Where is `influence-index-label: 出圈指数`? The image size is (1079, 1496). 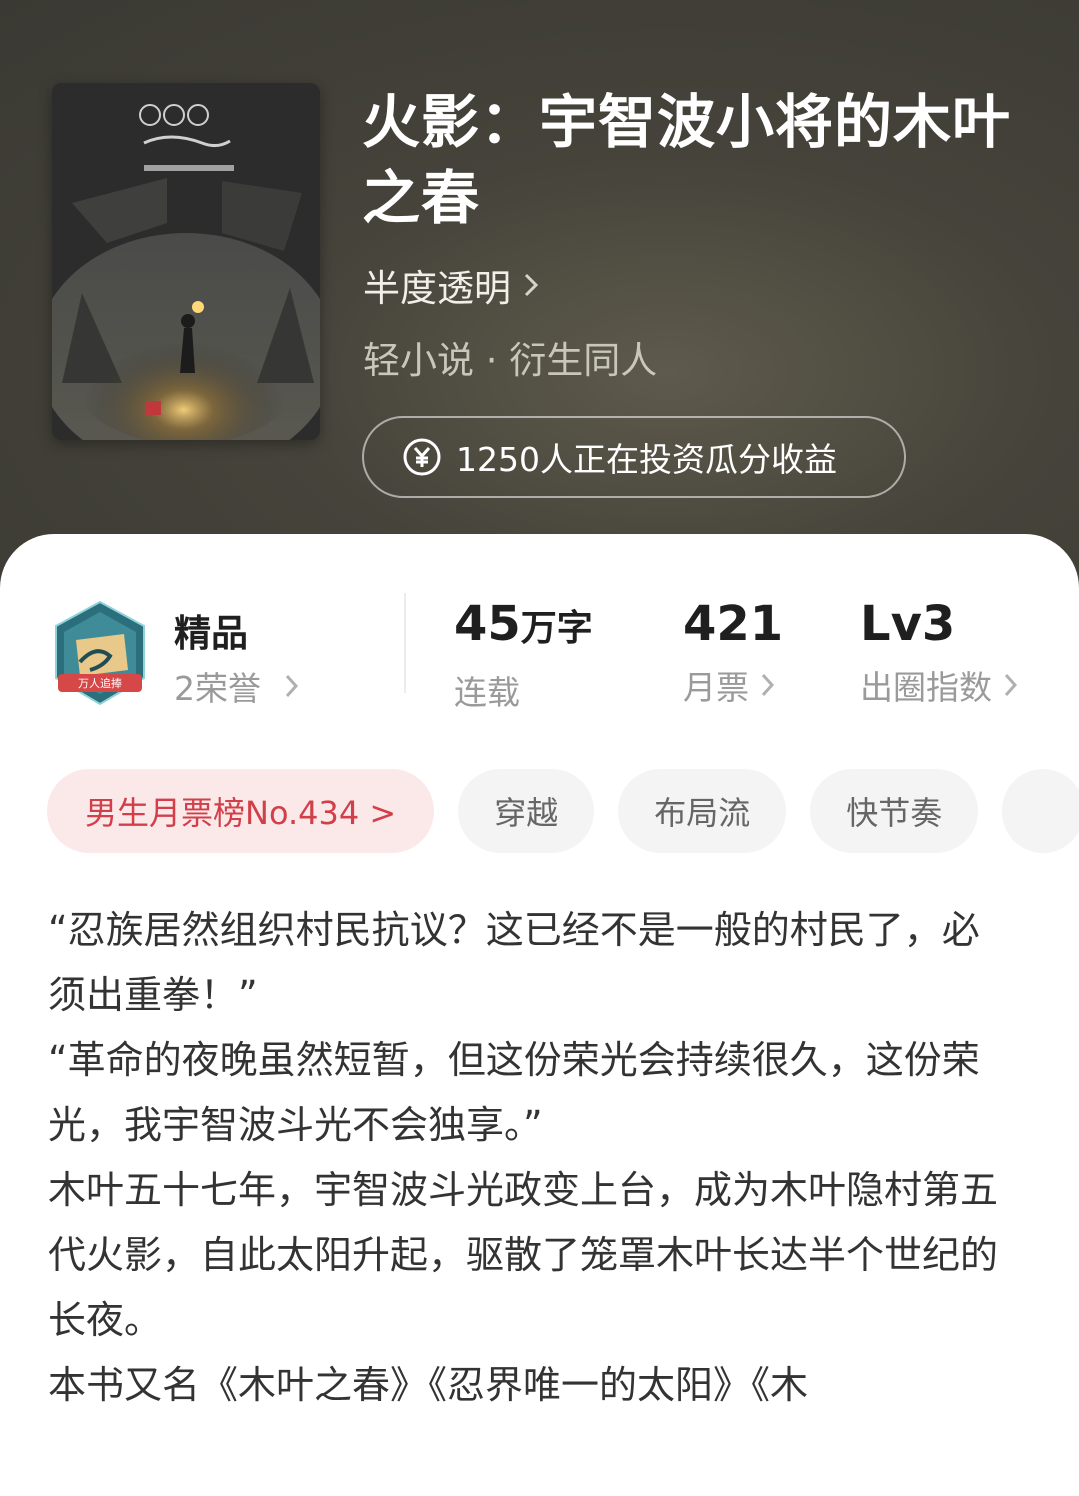
influence-index-label: 出圈指数 is located at coordinates (926, 687).